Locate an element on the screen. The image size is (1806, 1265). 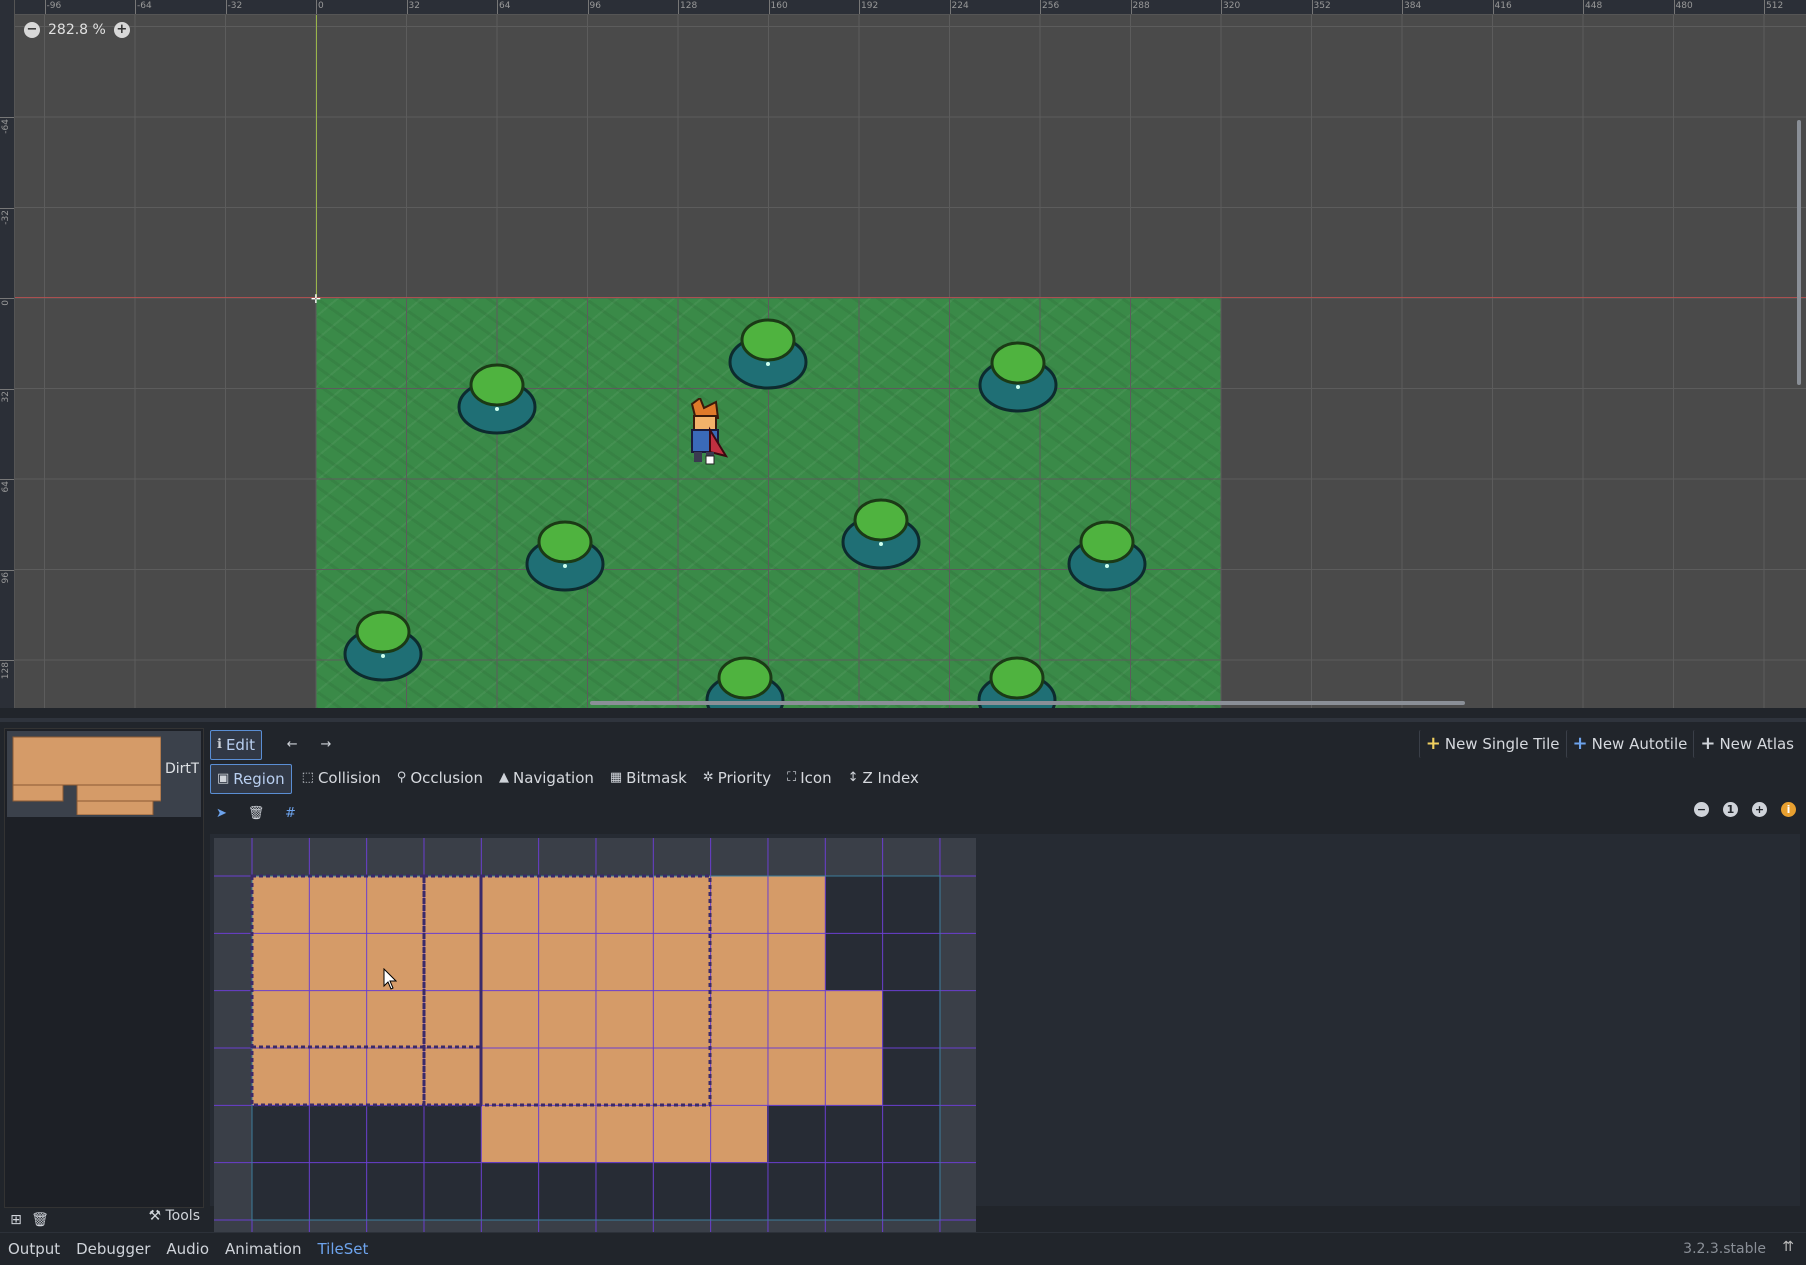
tile-list-item: DirtTileset is located at coordinates (104, 774).